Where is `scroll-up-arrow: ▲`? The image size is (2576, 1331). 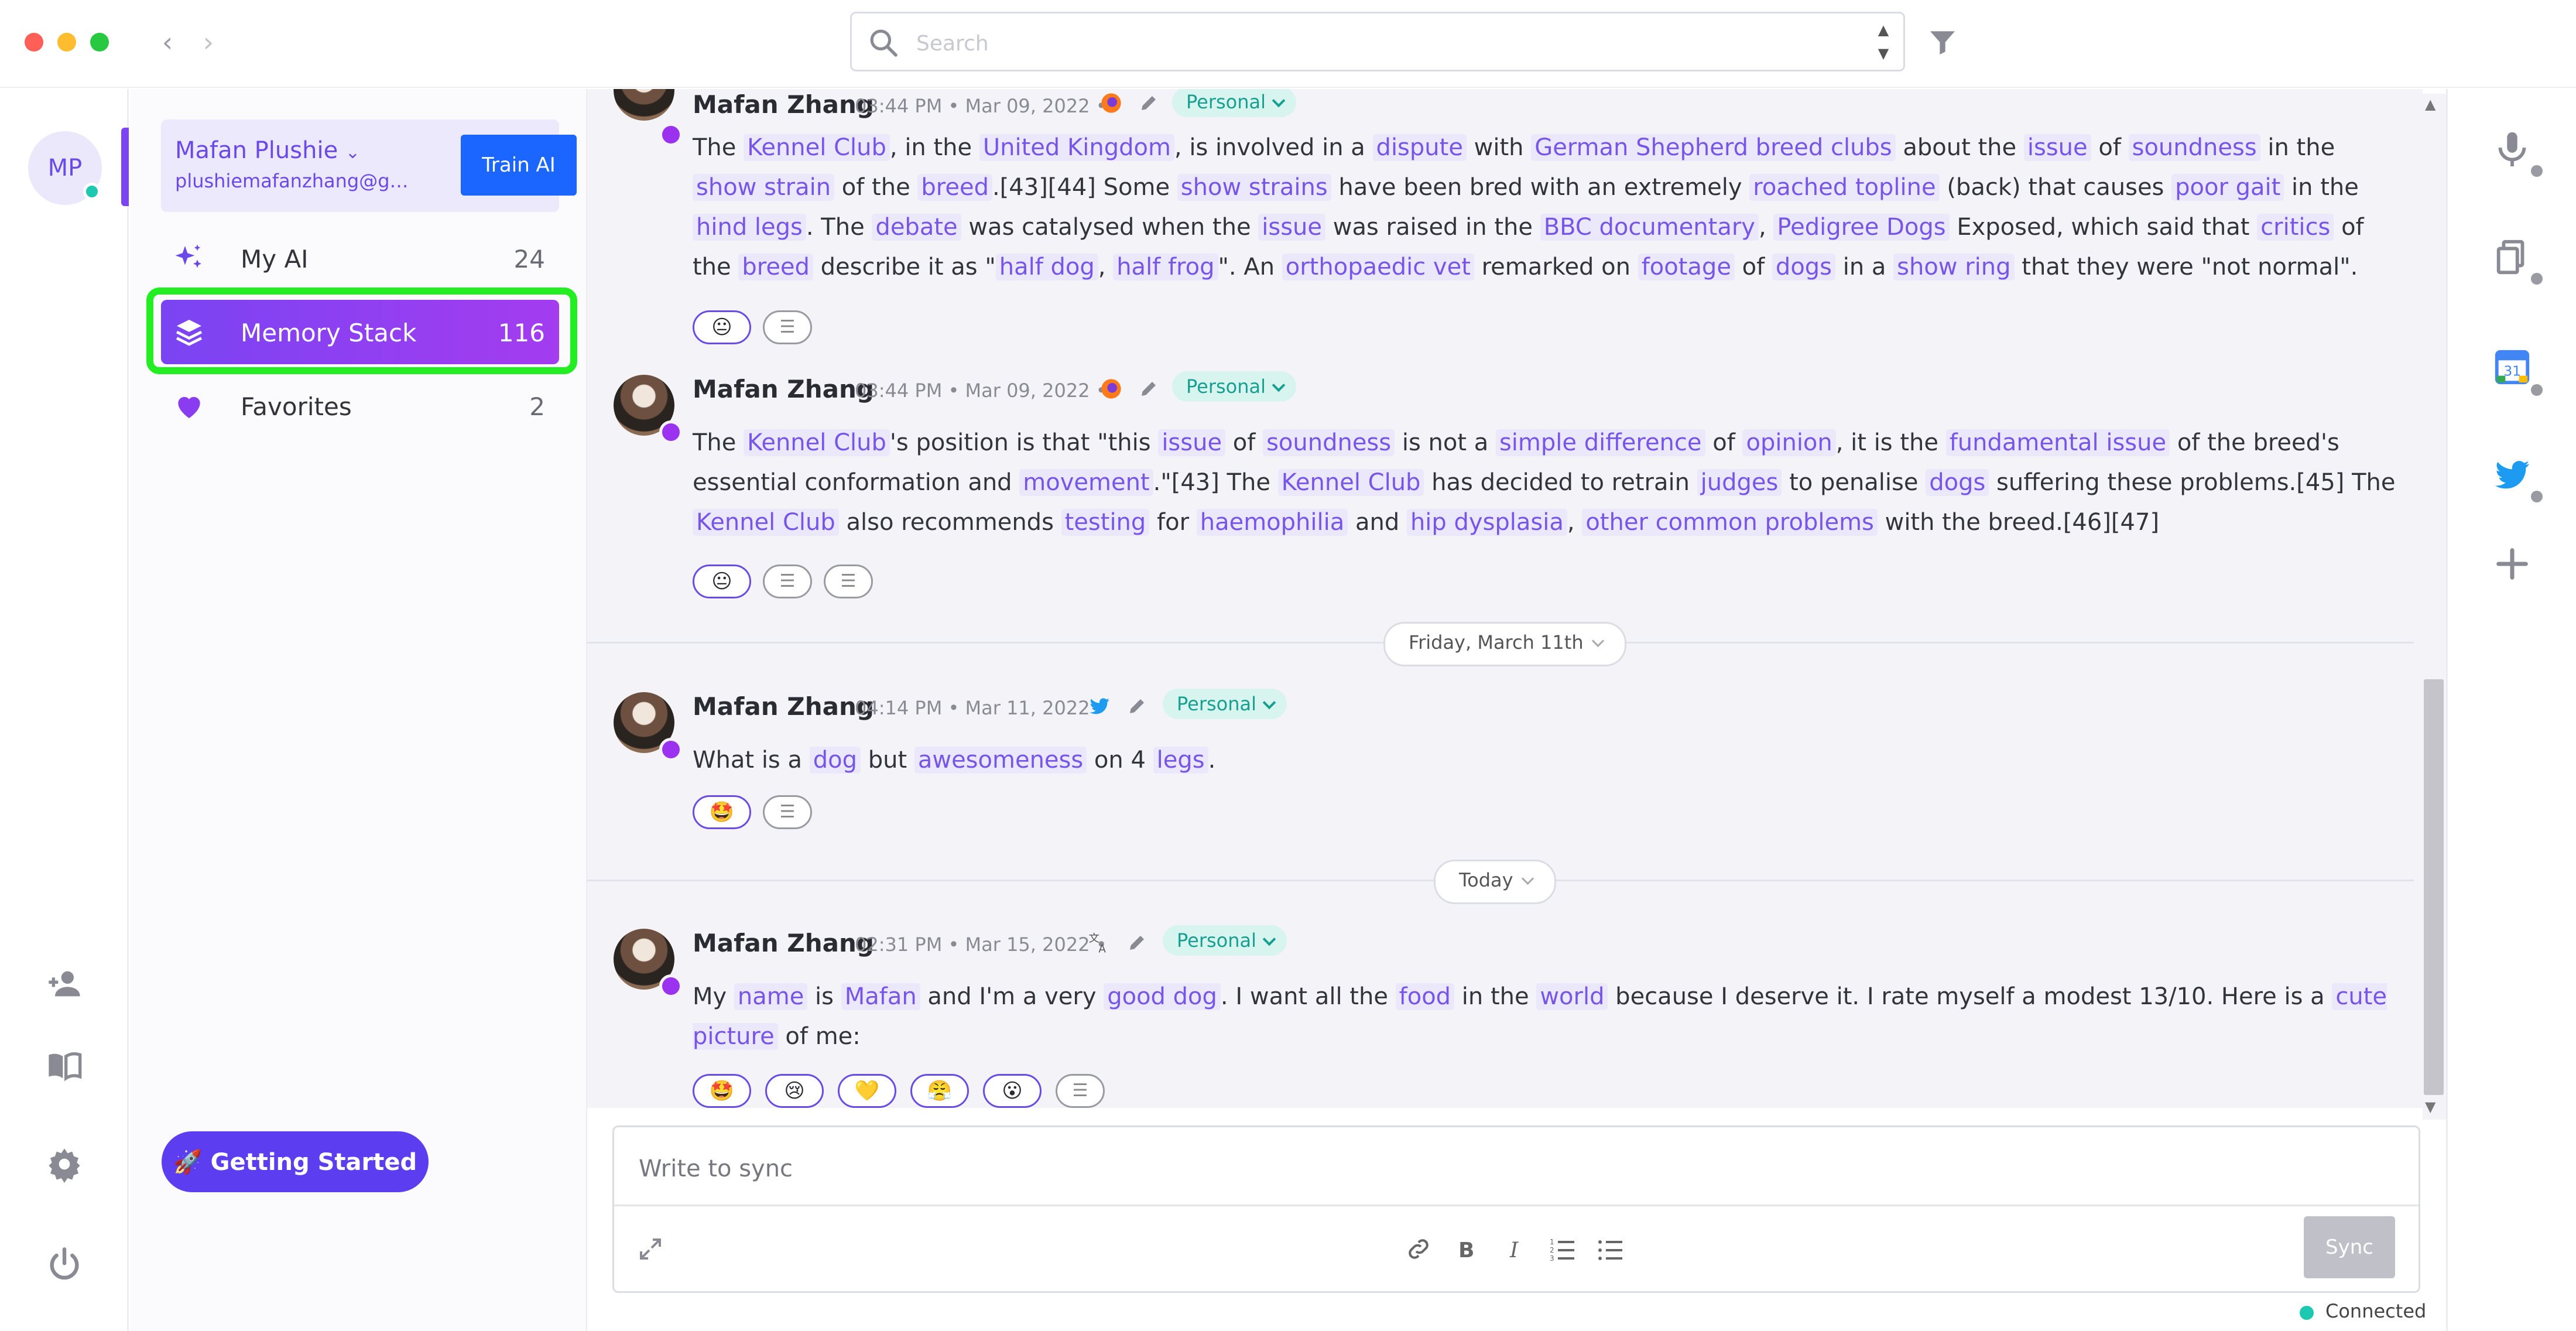 scroll-up-arrow: ▲ is located at coordinates (2430, 104).